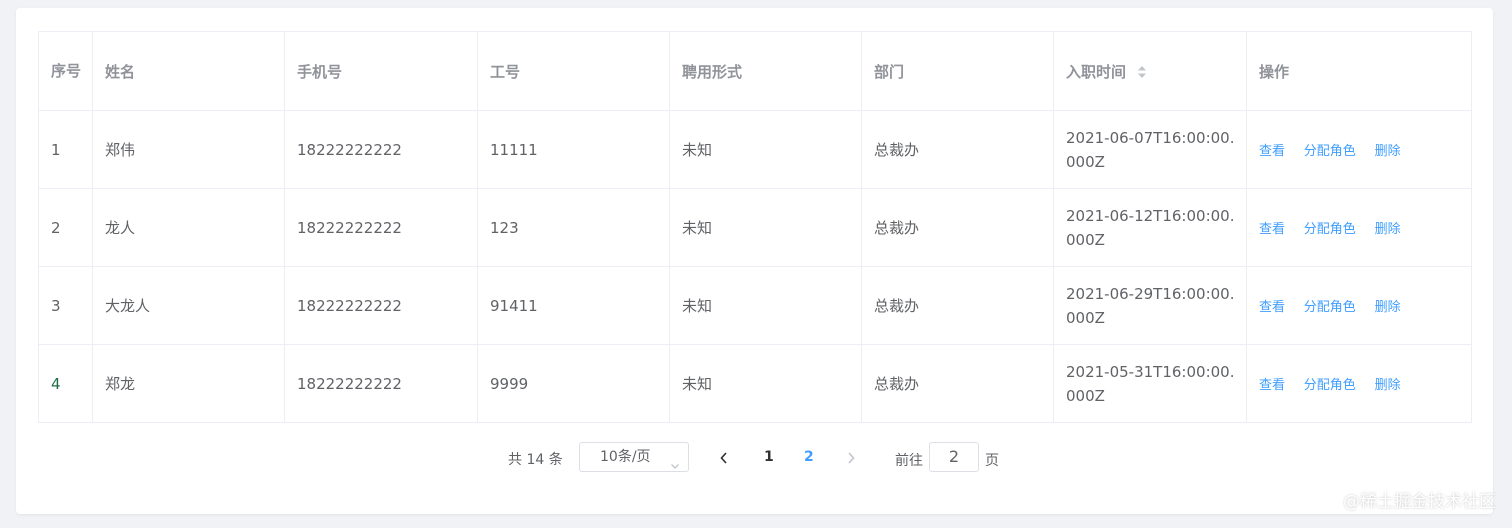 Image resolution: width=1512 pixels, height=528 pixels. What do you see at coordinates (1150, 71) in the screenshot?
I see `header-entry-time: 入职时间` at bounding box center [1150, 71].